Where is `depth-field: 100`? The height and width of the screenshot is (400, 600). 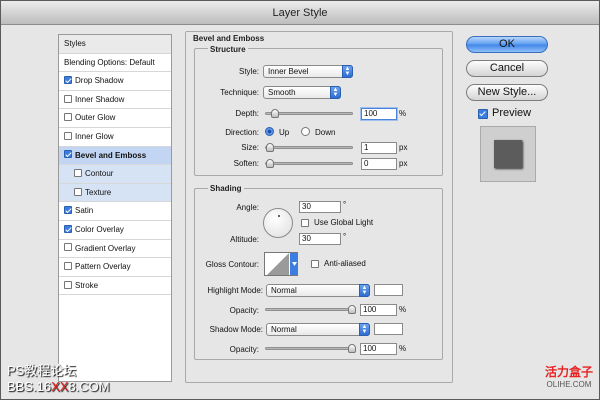 depth-field: 100 is located at coordinates (379, 114).